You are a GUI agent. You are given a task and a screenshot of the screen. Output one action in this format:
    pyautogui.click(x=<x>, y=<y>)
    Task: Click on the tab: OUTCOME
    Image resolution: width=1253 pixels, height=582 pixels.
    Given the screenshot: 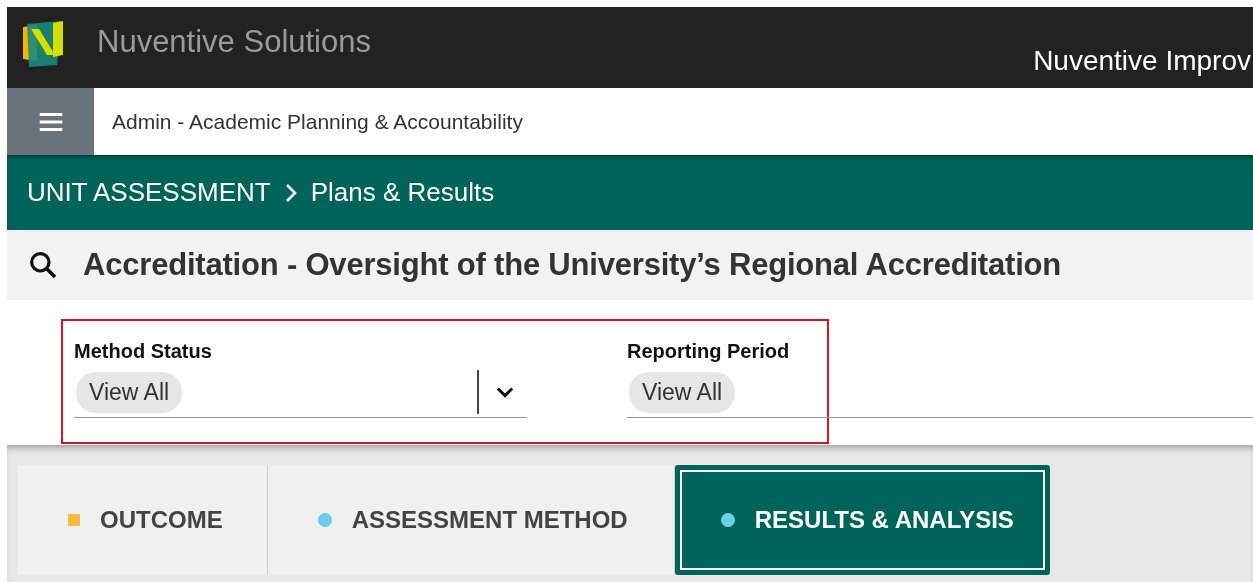 What is the action you would take?
    pyautogui.click(x=143, y=520)
    